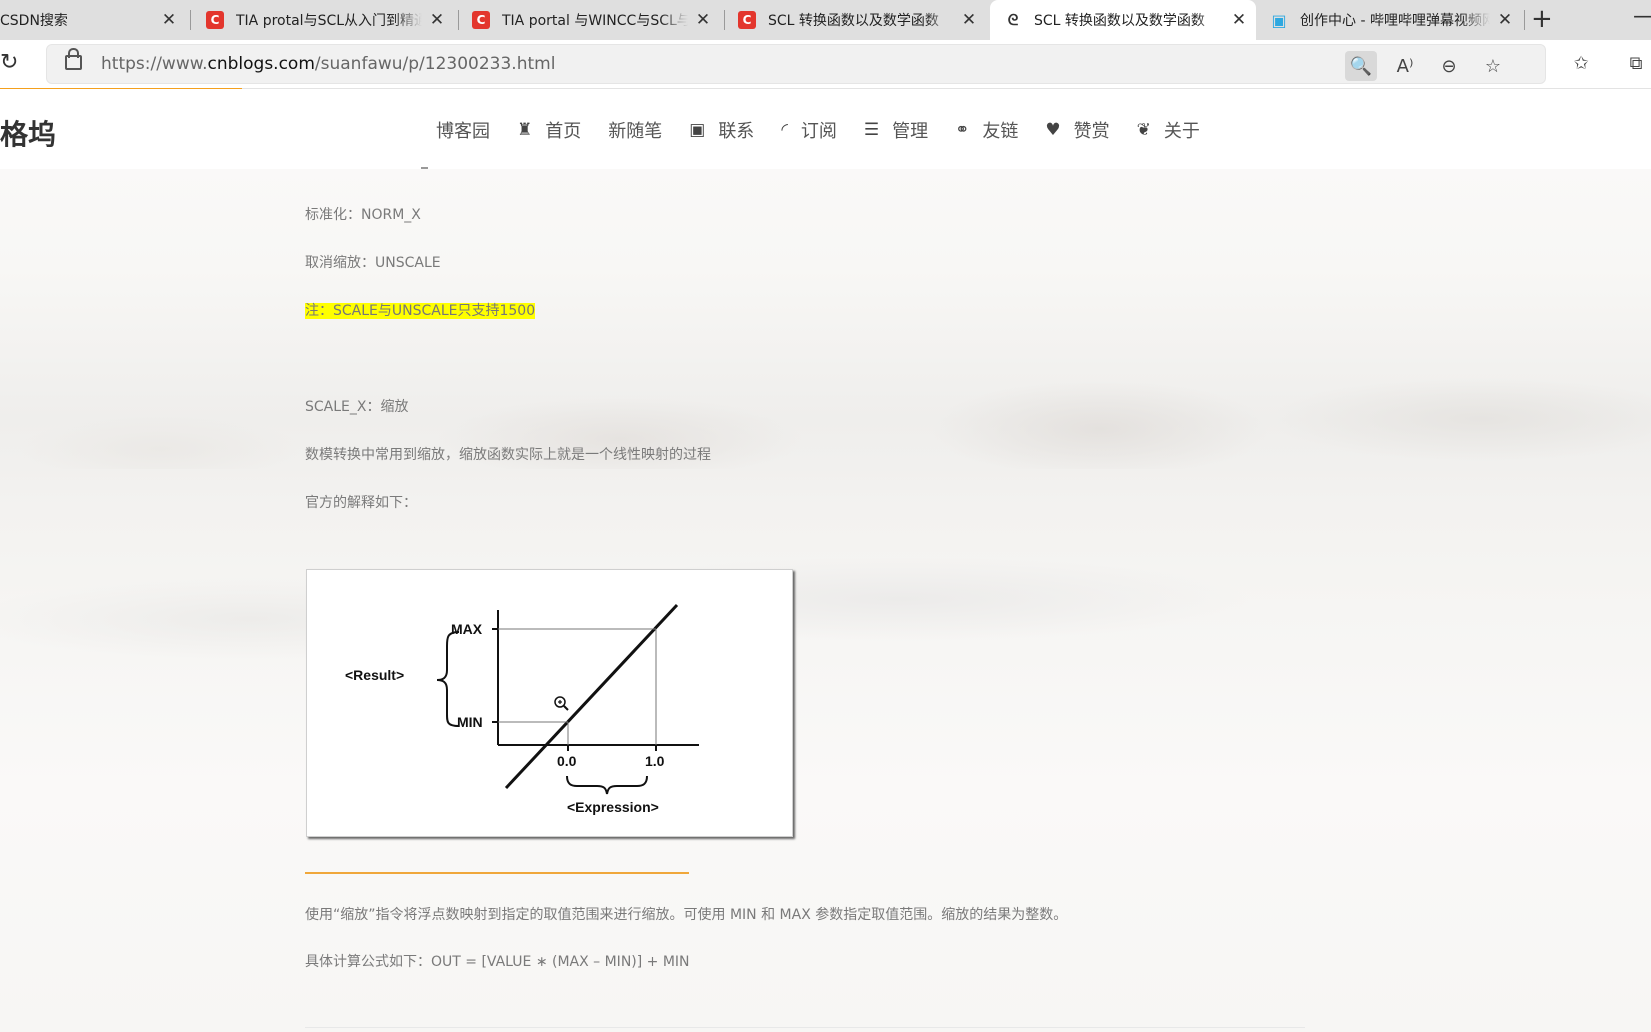 This screenshot has width=1651, height=1032. What do you see at coordinates (567, 761) in the screenshot?
I see `x-tick-0-label: 0.0` at bounding box center [567, 761].